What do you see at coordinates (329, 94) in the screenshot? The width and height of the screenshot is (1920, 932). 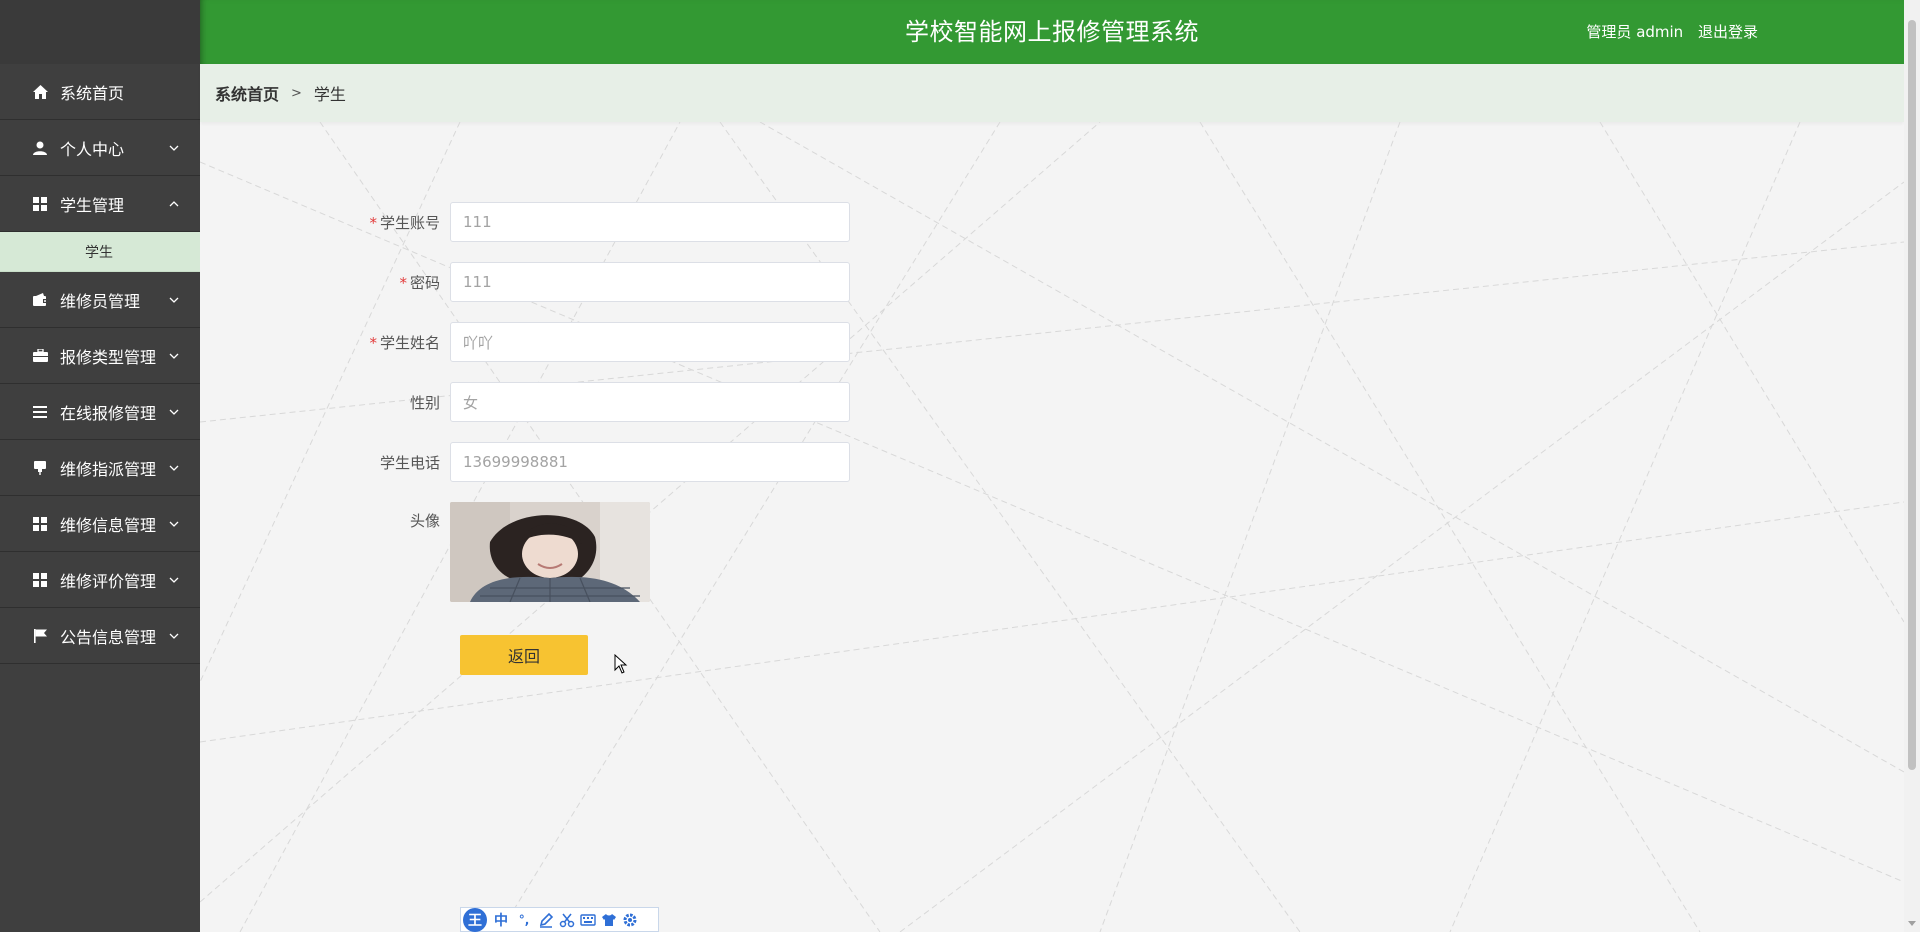 I see `breadcrumb-current: 学生` at bounding box center [329, 94].